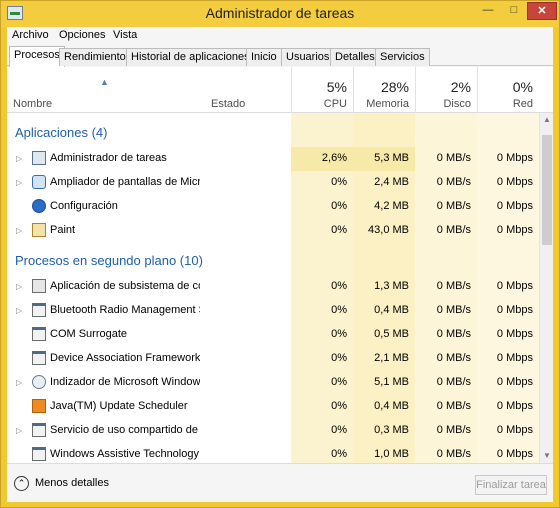  Describe the element at coordinates (446, 90) in the screenshot. I see `header-disk: 2% Disco` at that location.